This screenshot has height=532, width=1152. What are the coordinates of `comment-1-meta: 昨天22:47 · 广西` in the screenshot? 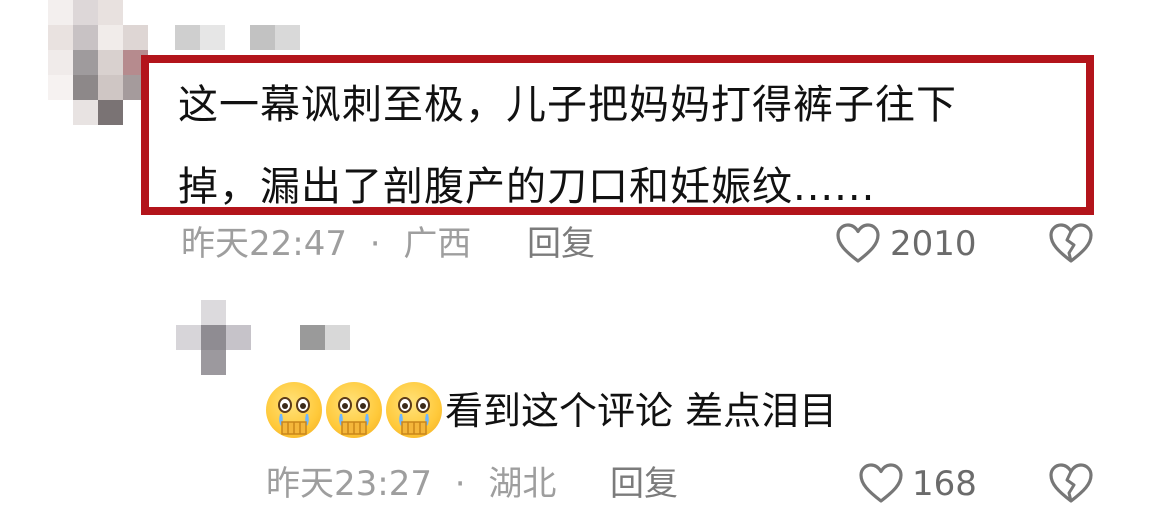 It's located at (326, 244).